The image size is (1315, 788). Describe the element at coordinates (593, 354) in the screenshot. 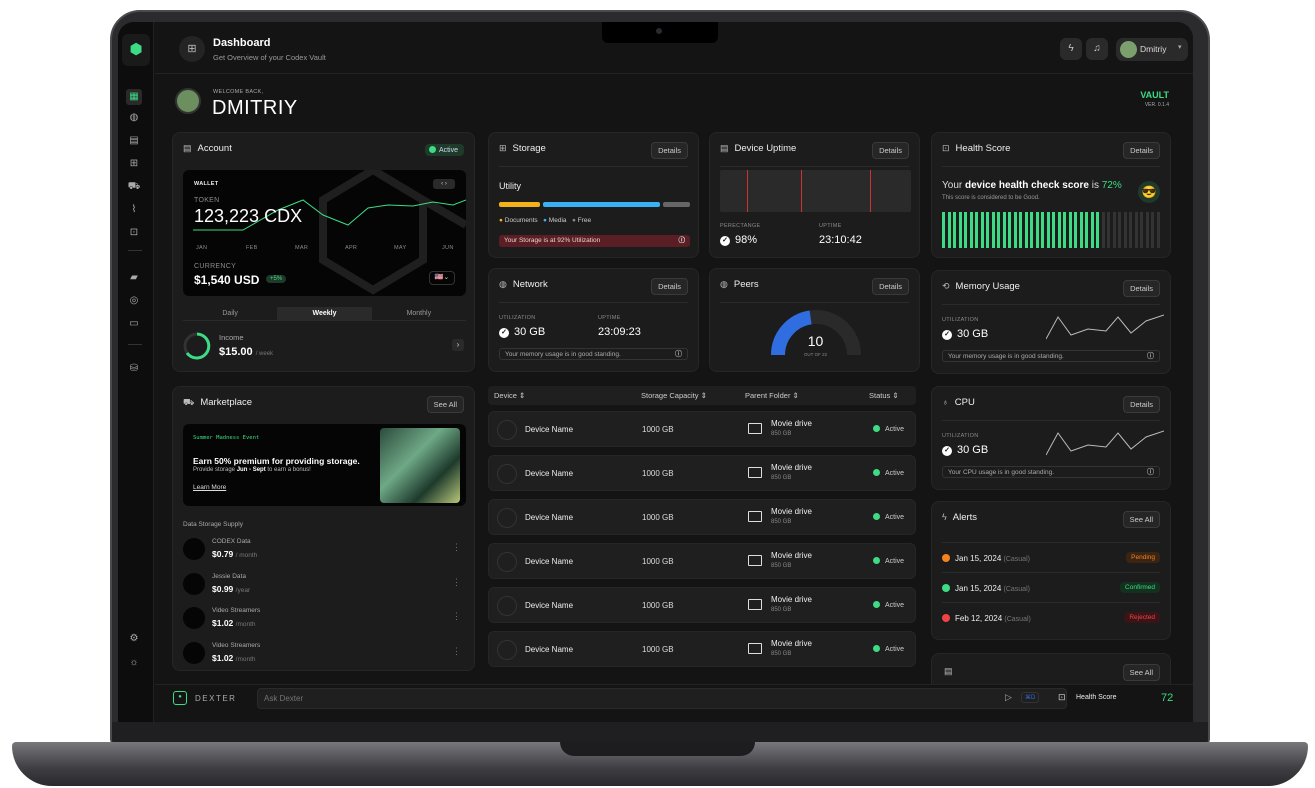

I see `network-note: Your memory usage is in good standing. ⓘ` at that location.